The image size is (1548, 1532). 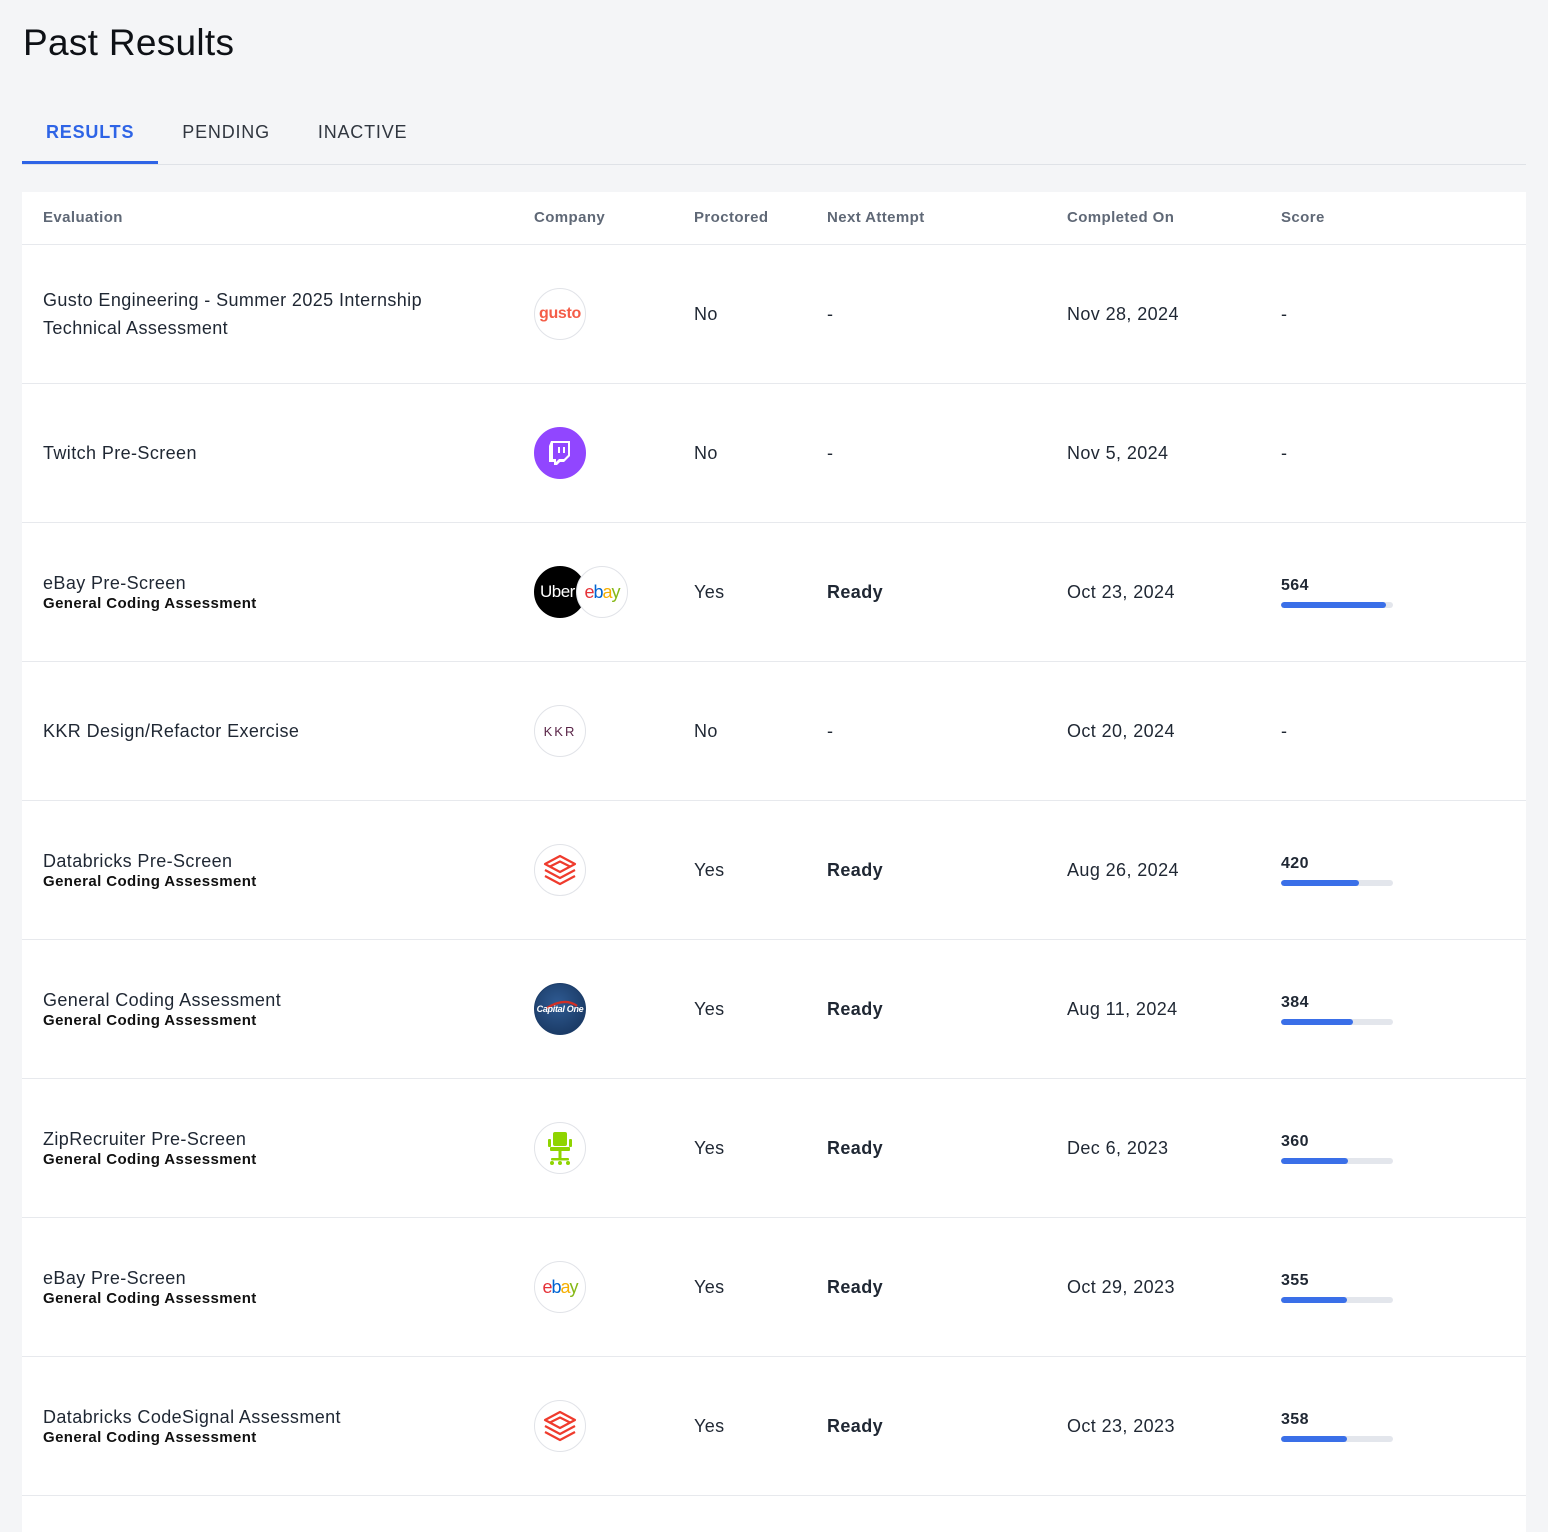 What do you see at coordinates (1295, 1419) in the screenshot?
I see `score-value: 358` at bounding box center [1295, 1419].